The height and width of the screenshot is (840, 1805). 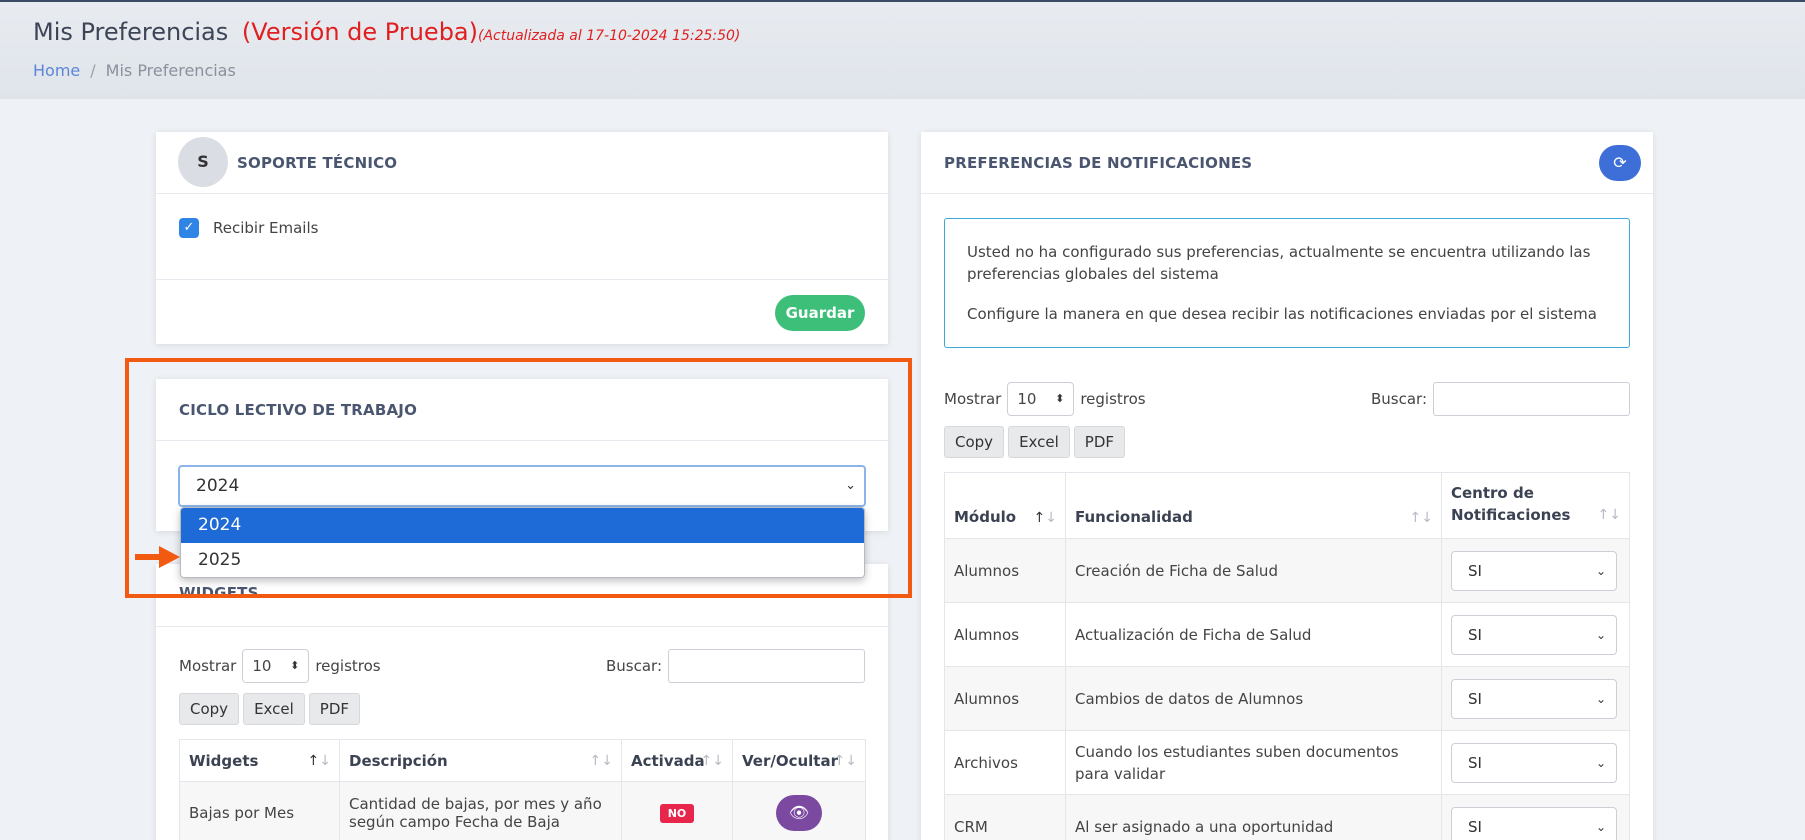 I want to click on card-divider, so click(x=522, y=279).